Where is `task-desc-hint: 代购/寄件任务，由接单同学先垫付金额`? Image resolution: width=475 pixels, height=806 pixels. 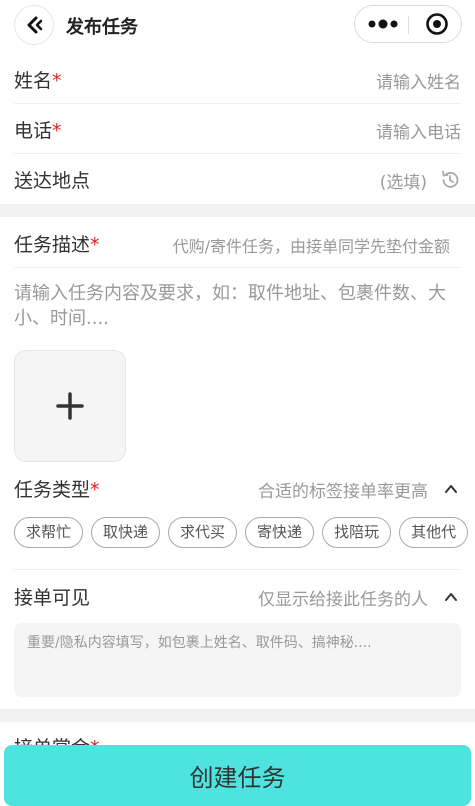 task-desc-hint: 代购/寄件任务，由接单同学先垫付金额 is located at coordinates (311, 246).